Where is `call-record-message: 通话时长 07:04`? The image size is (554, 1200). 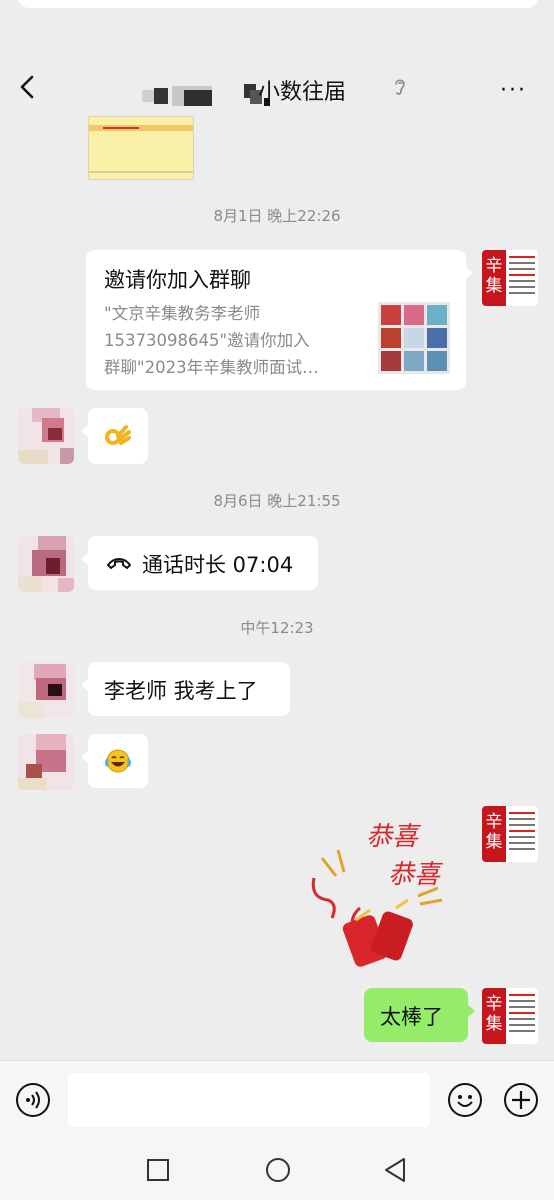
call-record-message: 通话时长 07:04 is located at coordinates (199, 563).